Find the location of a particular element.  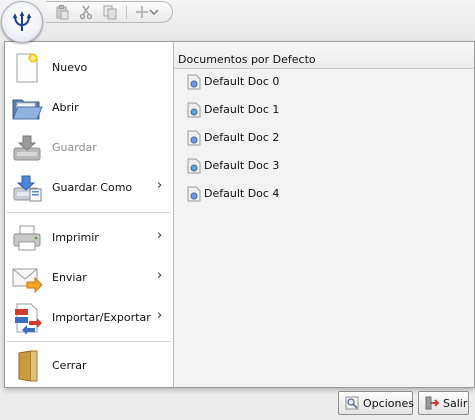

printer-icon is located at coordinates (27, 238).